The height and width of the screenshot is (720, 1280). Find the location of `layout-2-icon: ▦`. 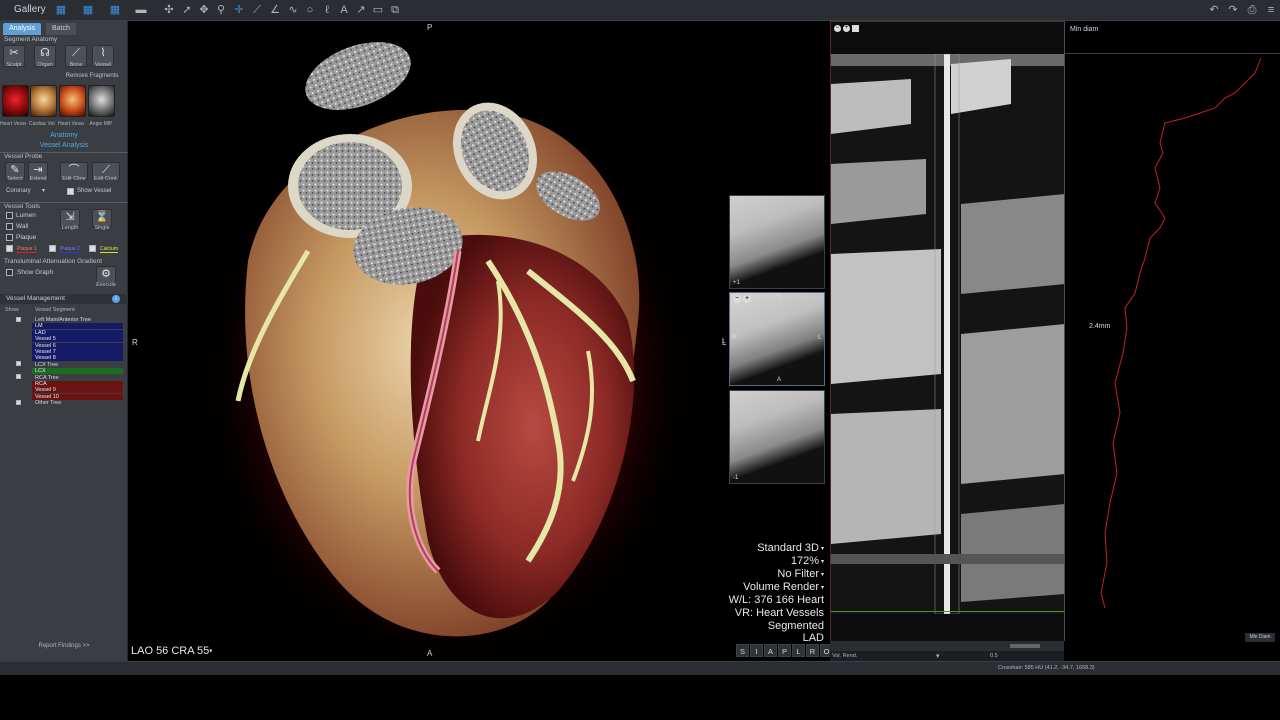

layout-2-icon: ▦ is located at coordinates (88, 10).